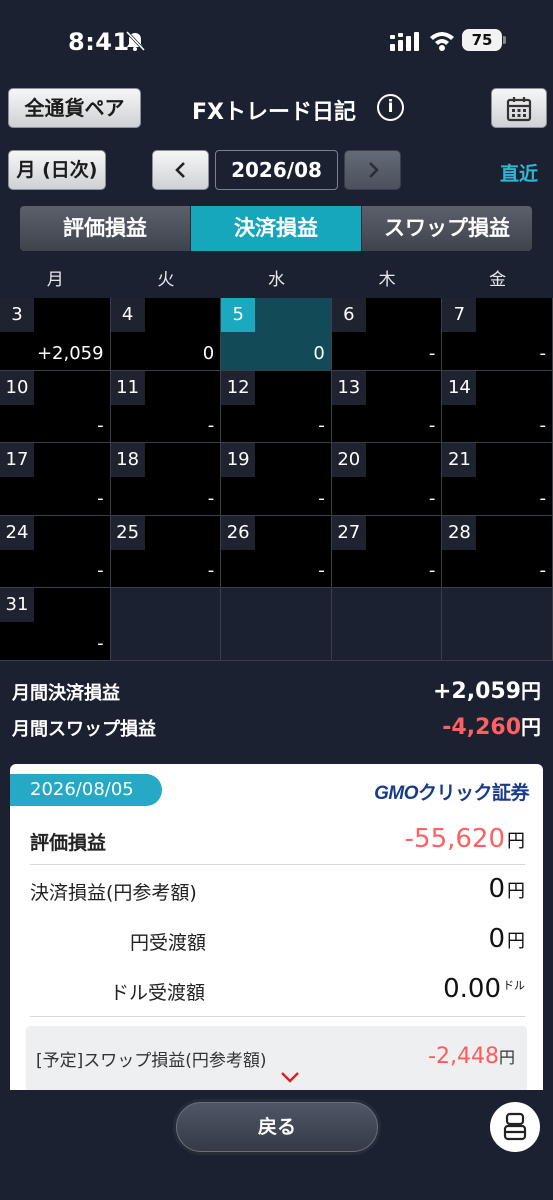  Describe the element at coordinates (387, 479) in the screenshot. I see `calendar-day-cell: 20 -` at that location.